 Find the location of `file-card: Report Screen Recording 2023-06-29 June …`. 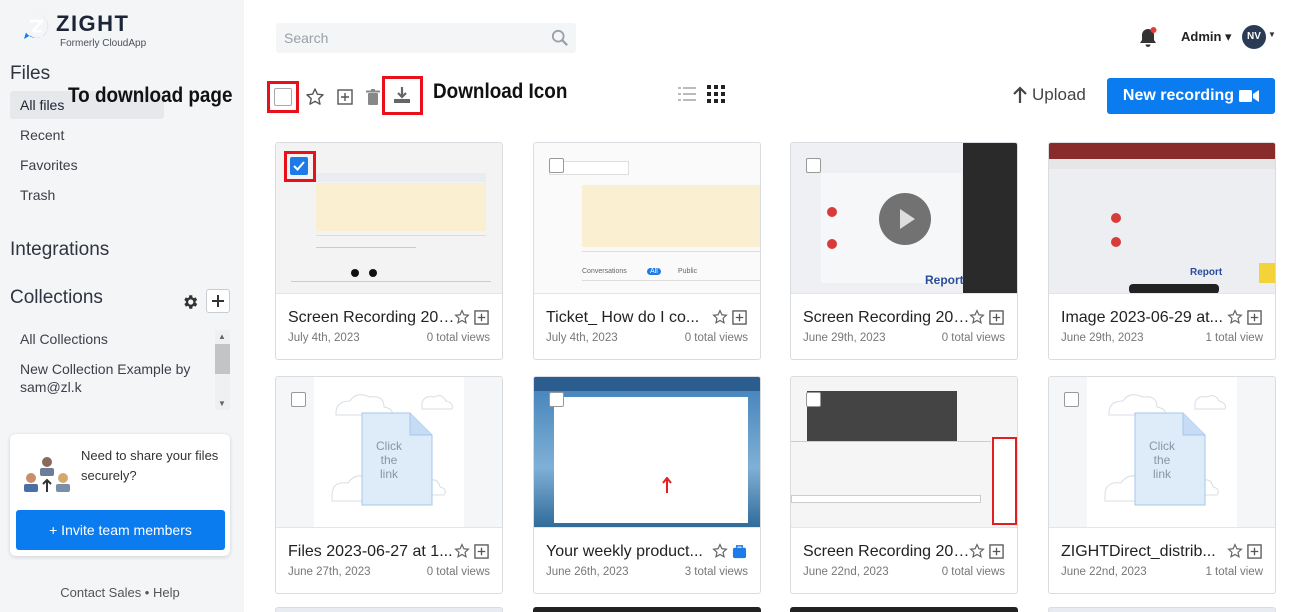

file-card: Report Screen Recording 2023-06-29 June … is located at coordinates (904, 251).